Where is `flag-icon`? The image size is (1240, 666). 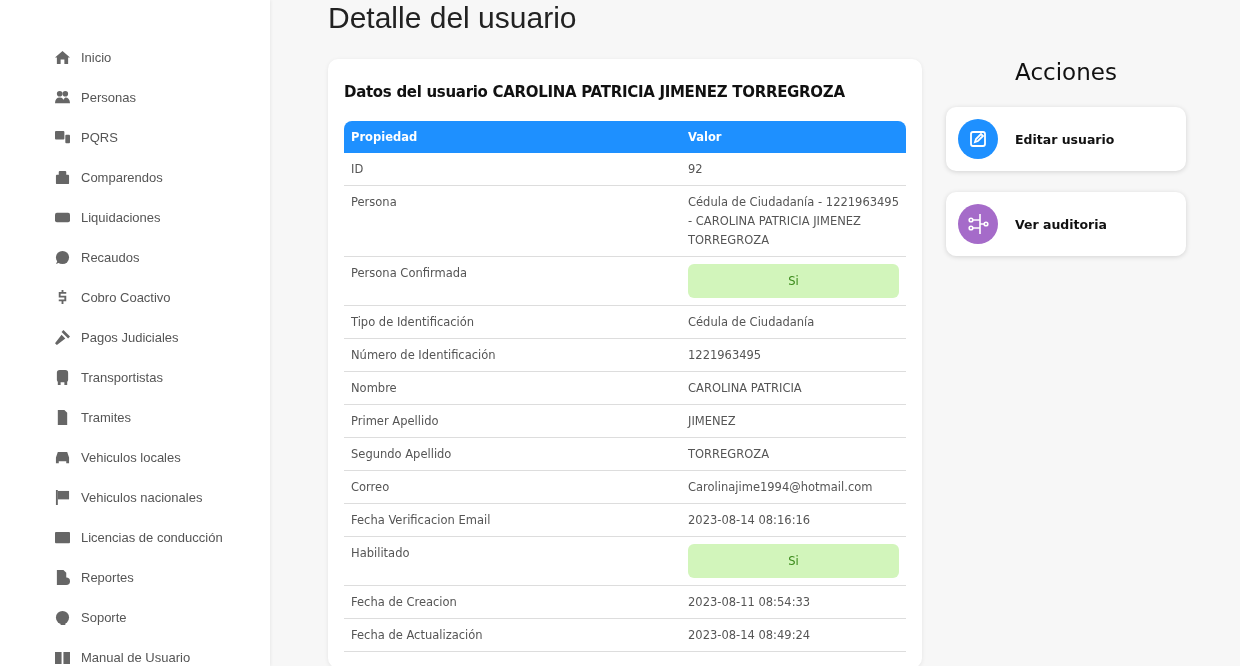
flag-icon is located at coordinates (62, 497).